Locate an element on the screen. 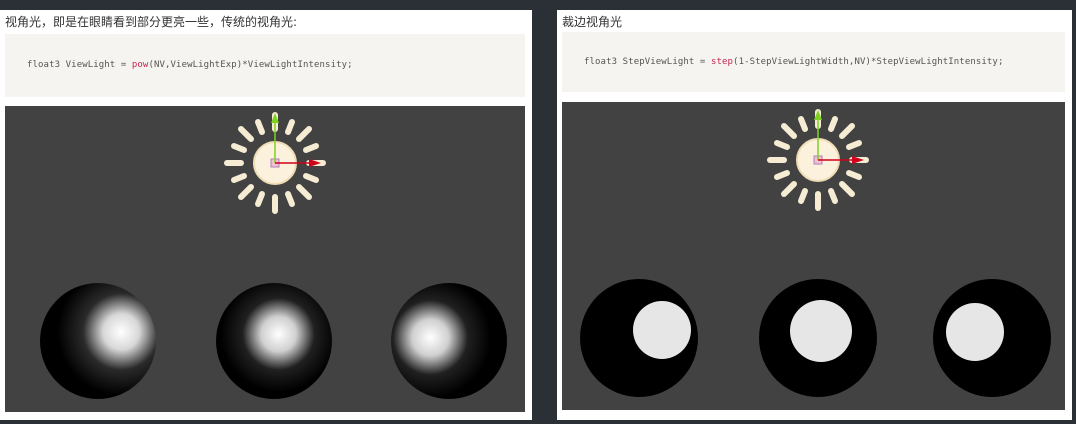 The image size is (1076, 424). code-rest: *ViewLightIntensity; is located at coordinates (297, 65).